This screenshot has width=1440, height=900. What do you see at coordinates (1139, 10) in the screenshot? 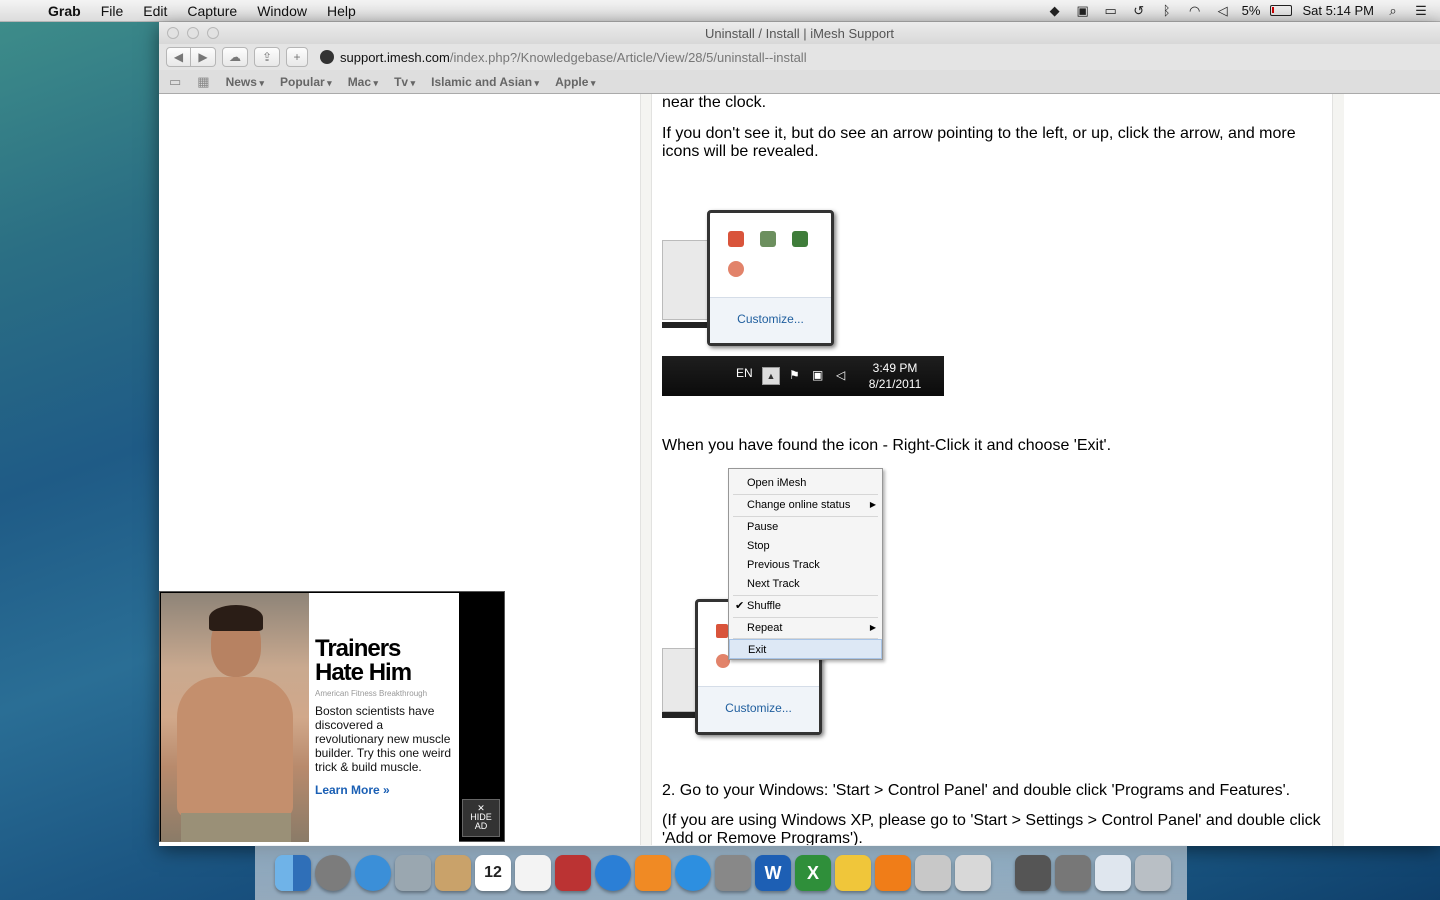
I see `time-machine-icon: ↺` at bounding box center [1139, 10].